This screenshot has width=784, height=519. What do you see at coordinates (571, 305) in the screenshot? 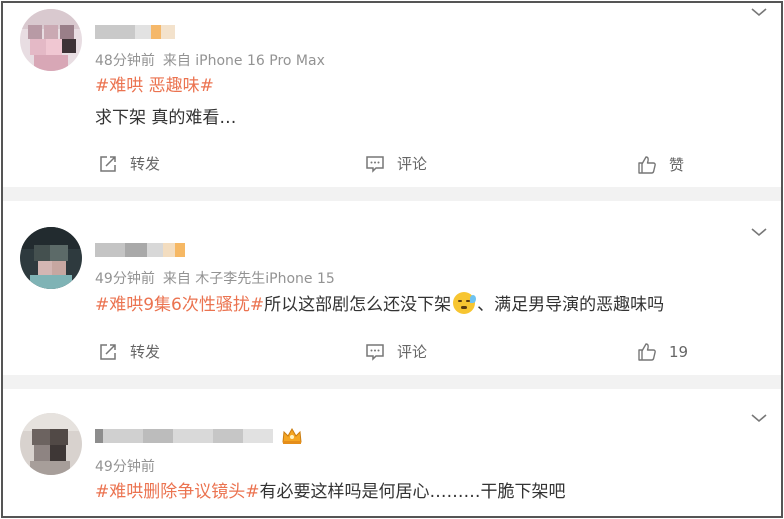
I see `body-text: 、满足男导演的恶趣味吗` at bounding box center [571, 305].